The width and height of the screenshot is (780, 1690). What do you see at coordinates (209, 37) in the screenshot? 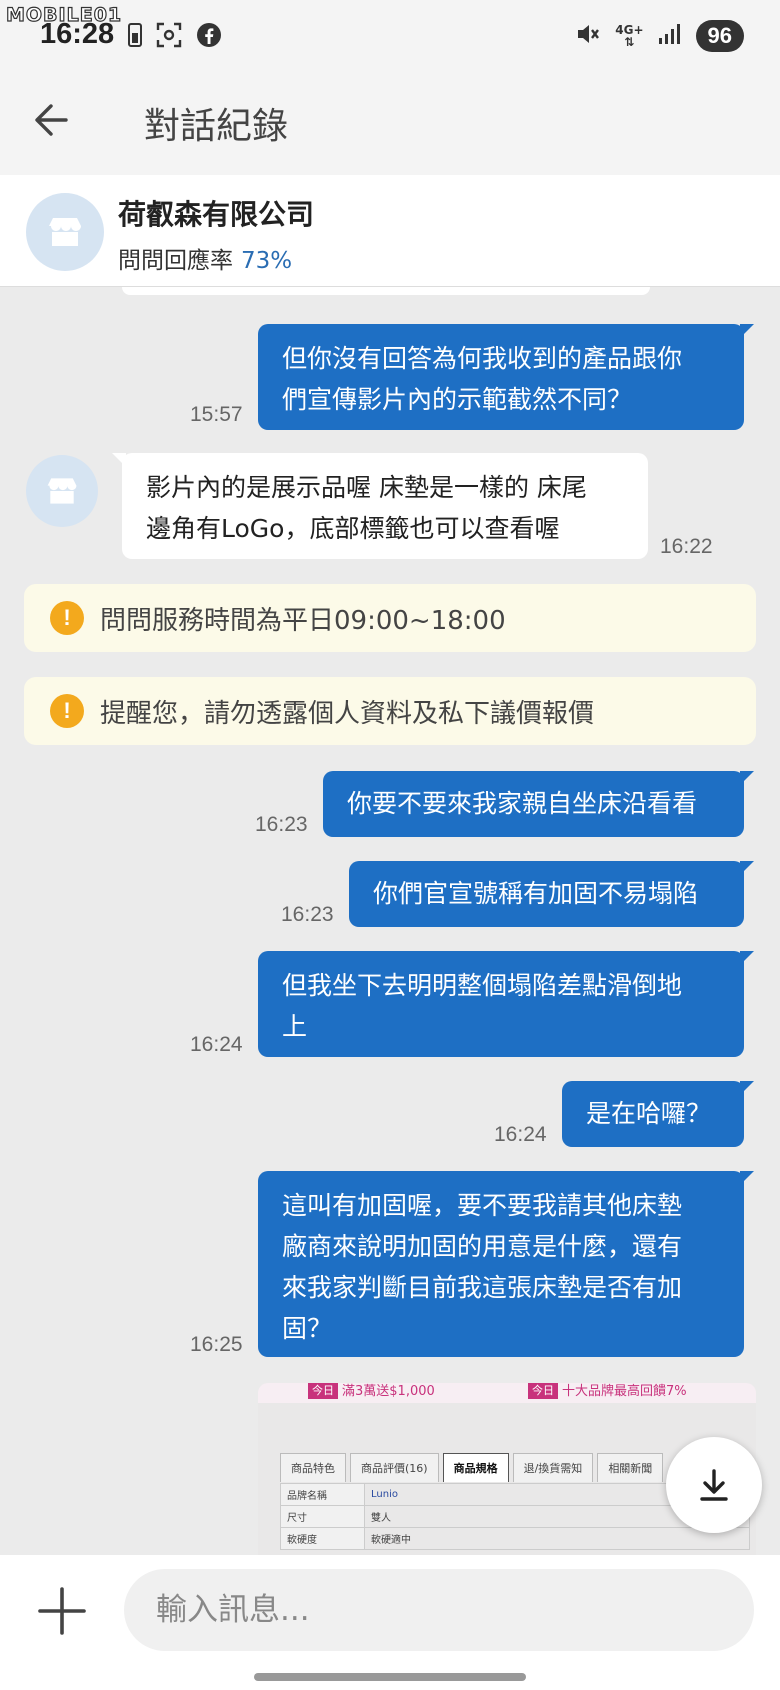
I see `facebook-icon` at bounding box center [209, 37].